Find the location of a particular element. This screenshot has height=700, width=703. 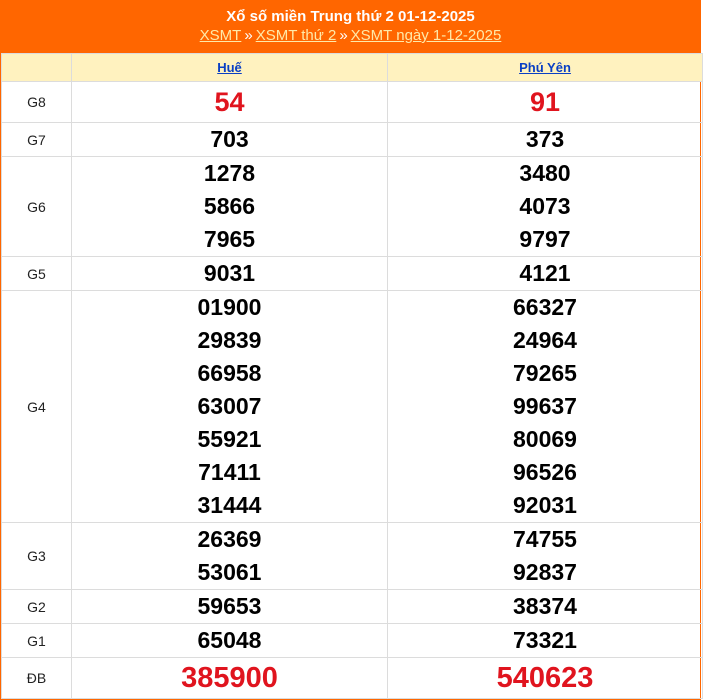

prize-label: G3 is located at coordinates (36, 556).